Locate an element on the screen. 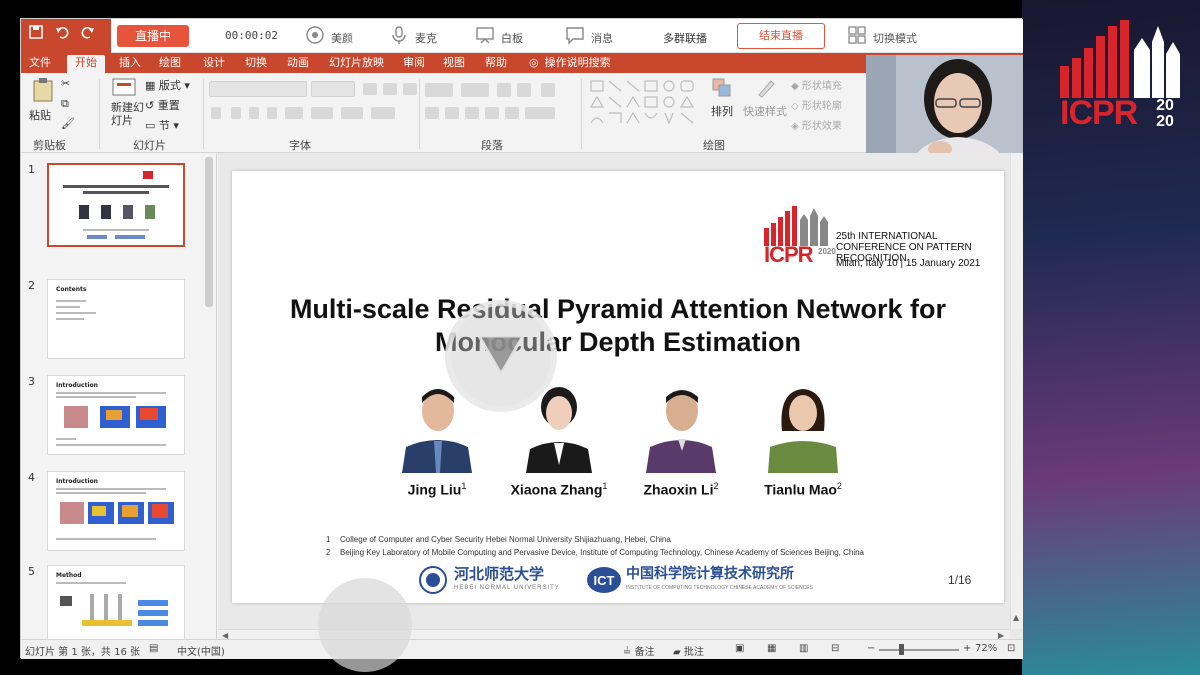  floating-control-bubble is located at coordinates (365, 625).